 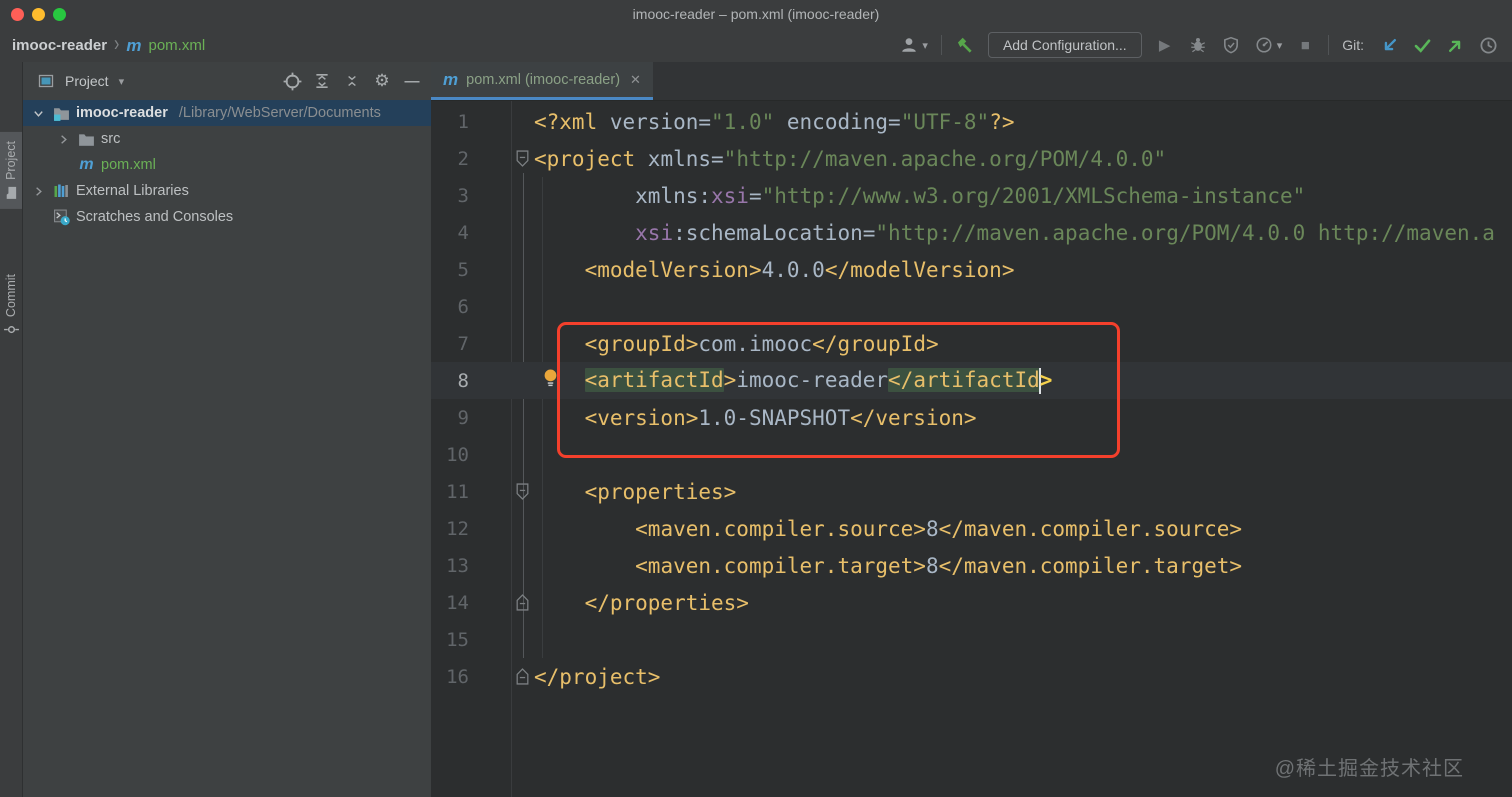 What do you see at coordinates (635, 80) in the screenshot?
I see `close-tab-icon: ✕` at bounding box center [635, 80].